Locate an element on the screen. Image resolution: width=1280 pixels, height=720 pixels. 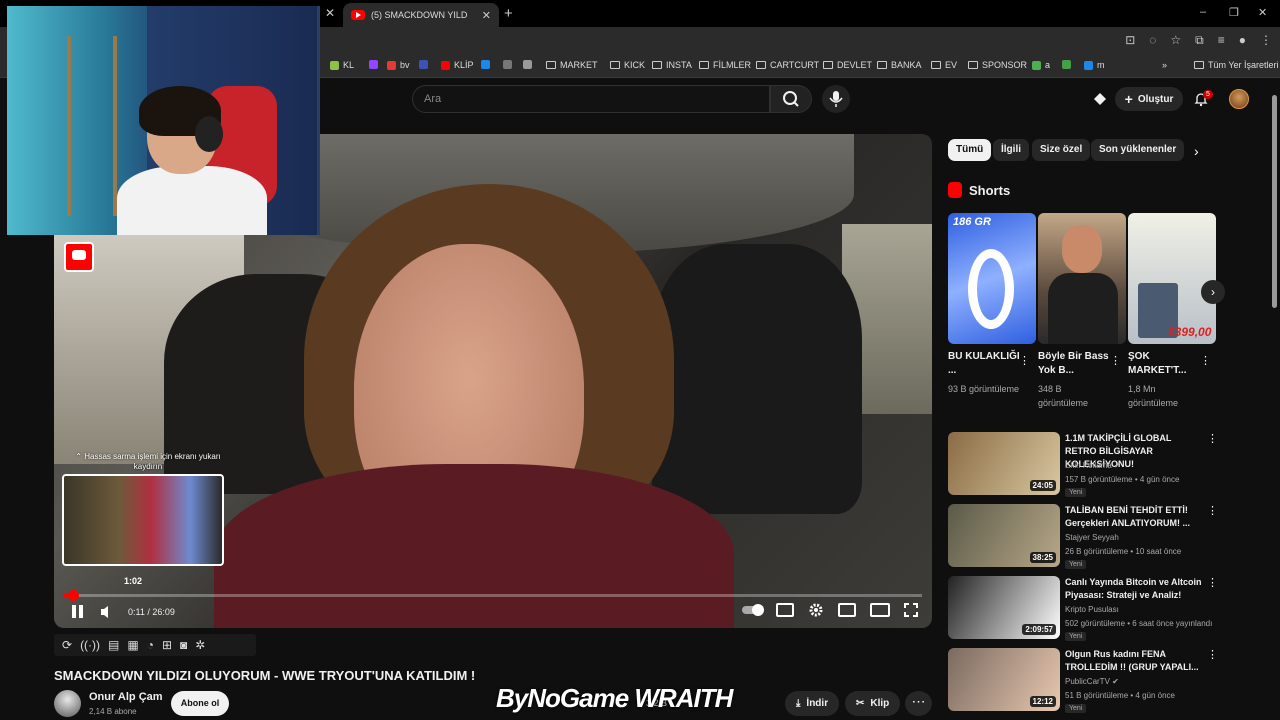
microphone-icon is located at coordinates (836, 99).